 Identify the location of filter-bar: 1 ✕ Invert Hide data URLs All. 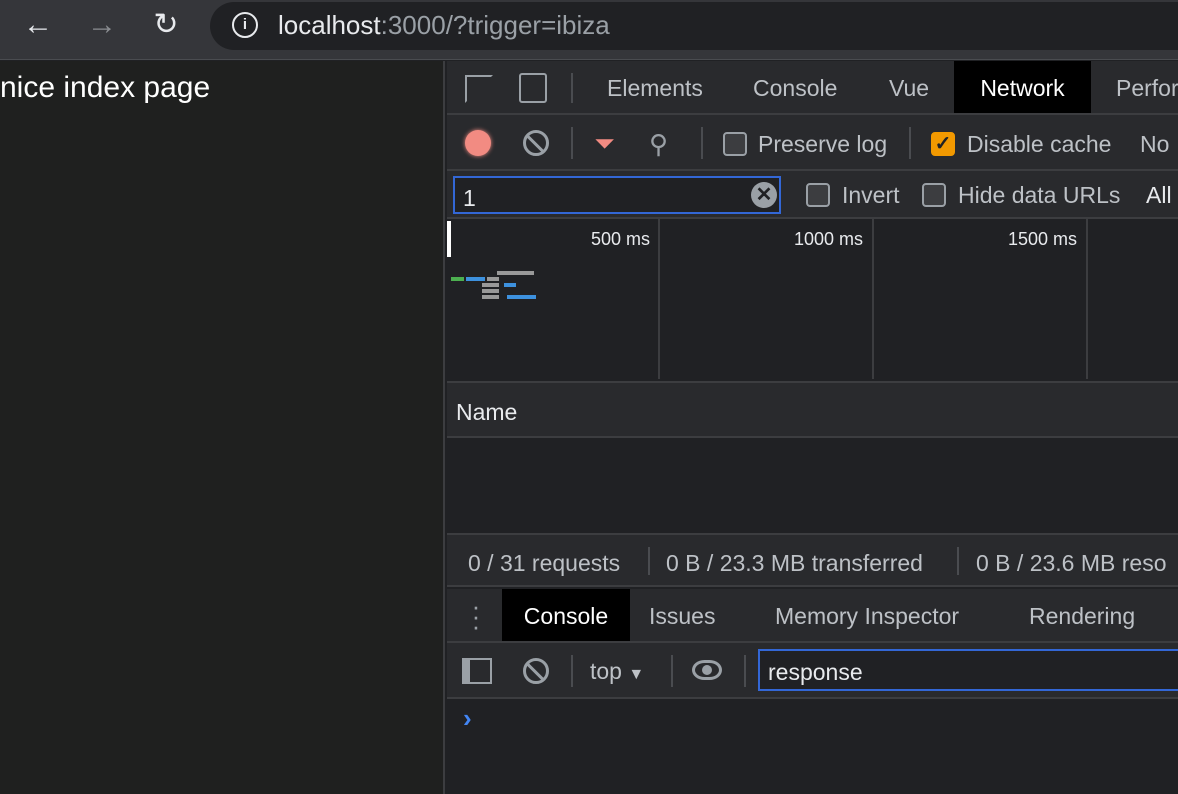
(812, 195).